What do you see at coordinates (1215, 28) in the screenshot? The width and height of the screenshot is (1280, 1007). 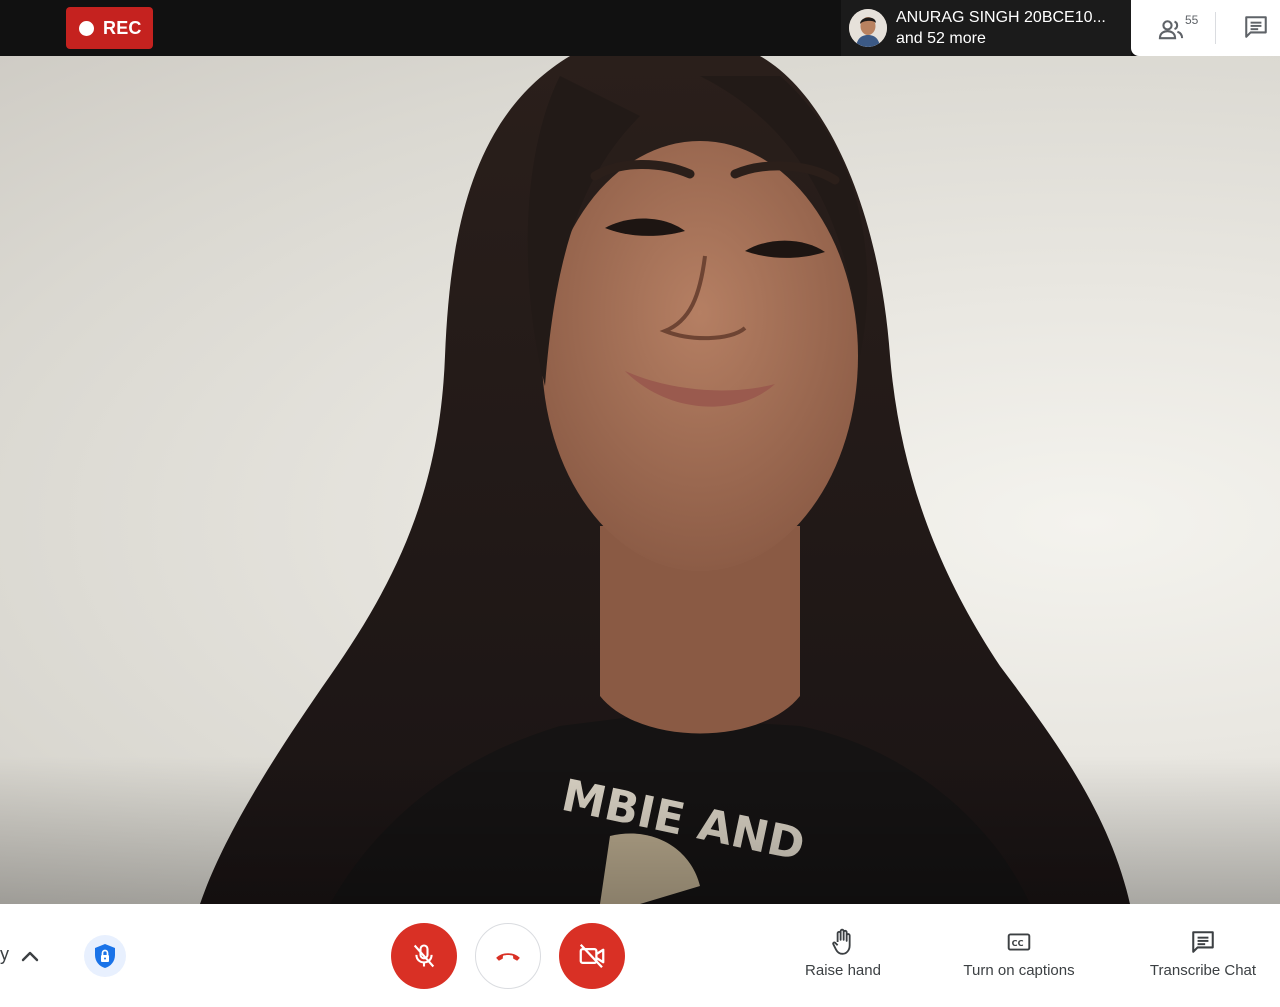 I see `divider` at bounding box center [1215, 28].